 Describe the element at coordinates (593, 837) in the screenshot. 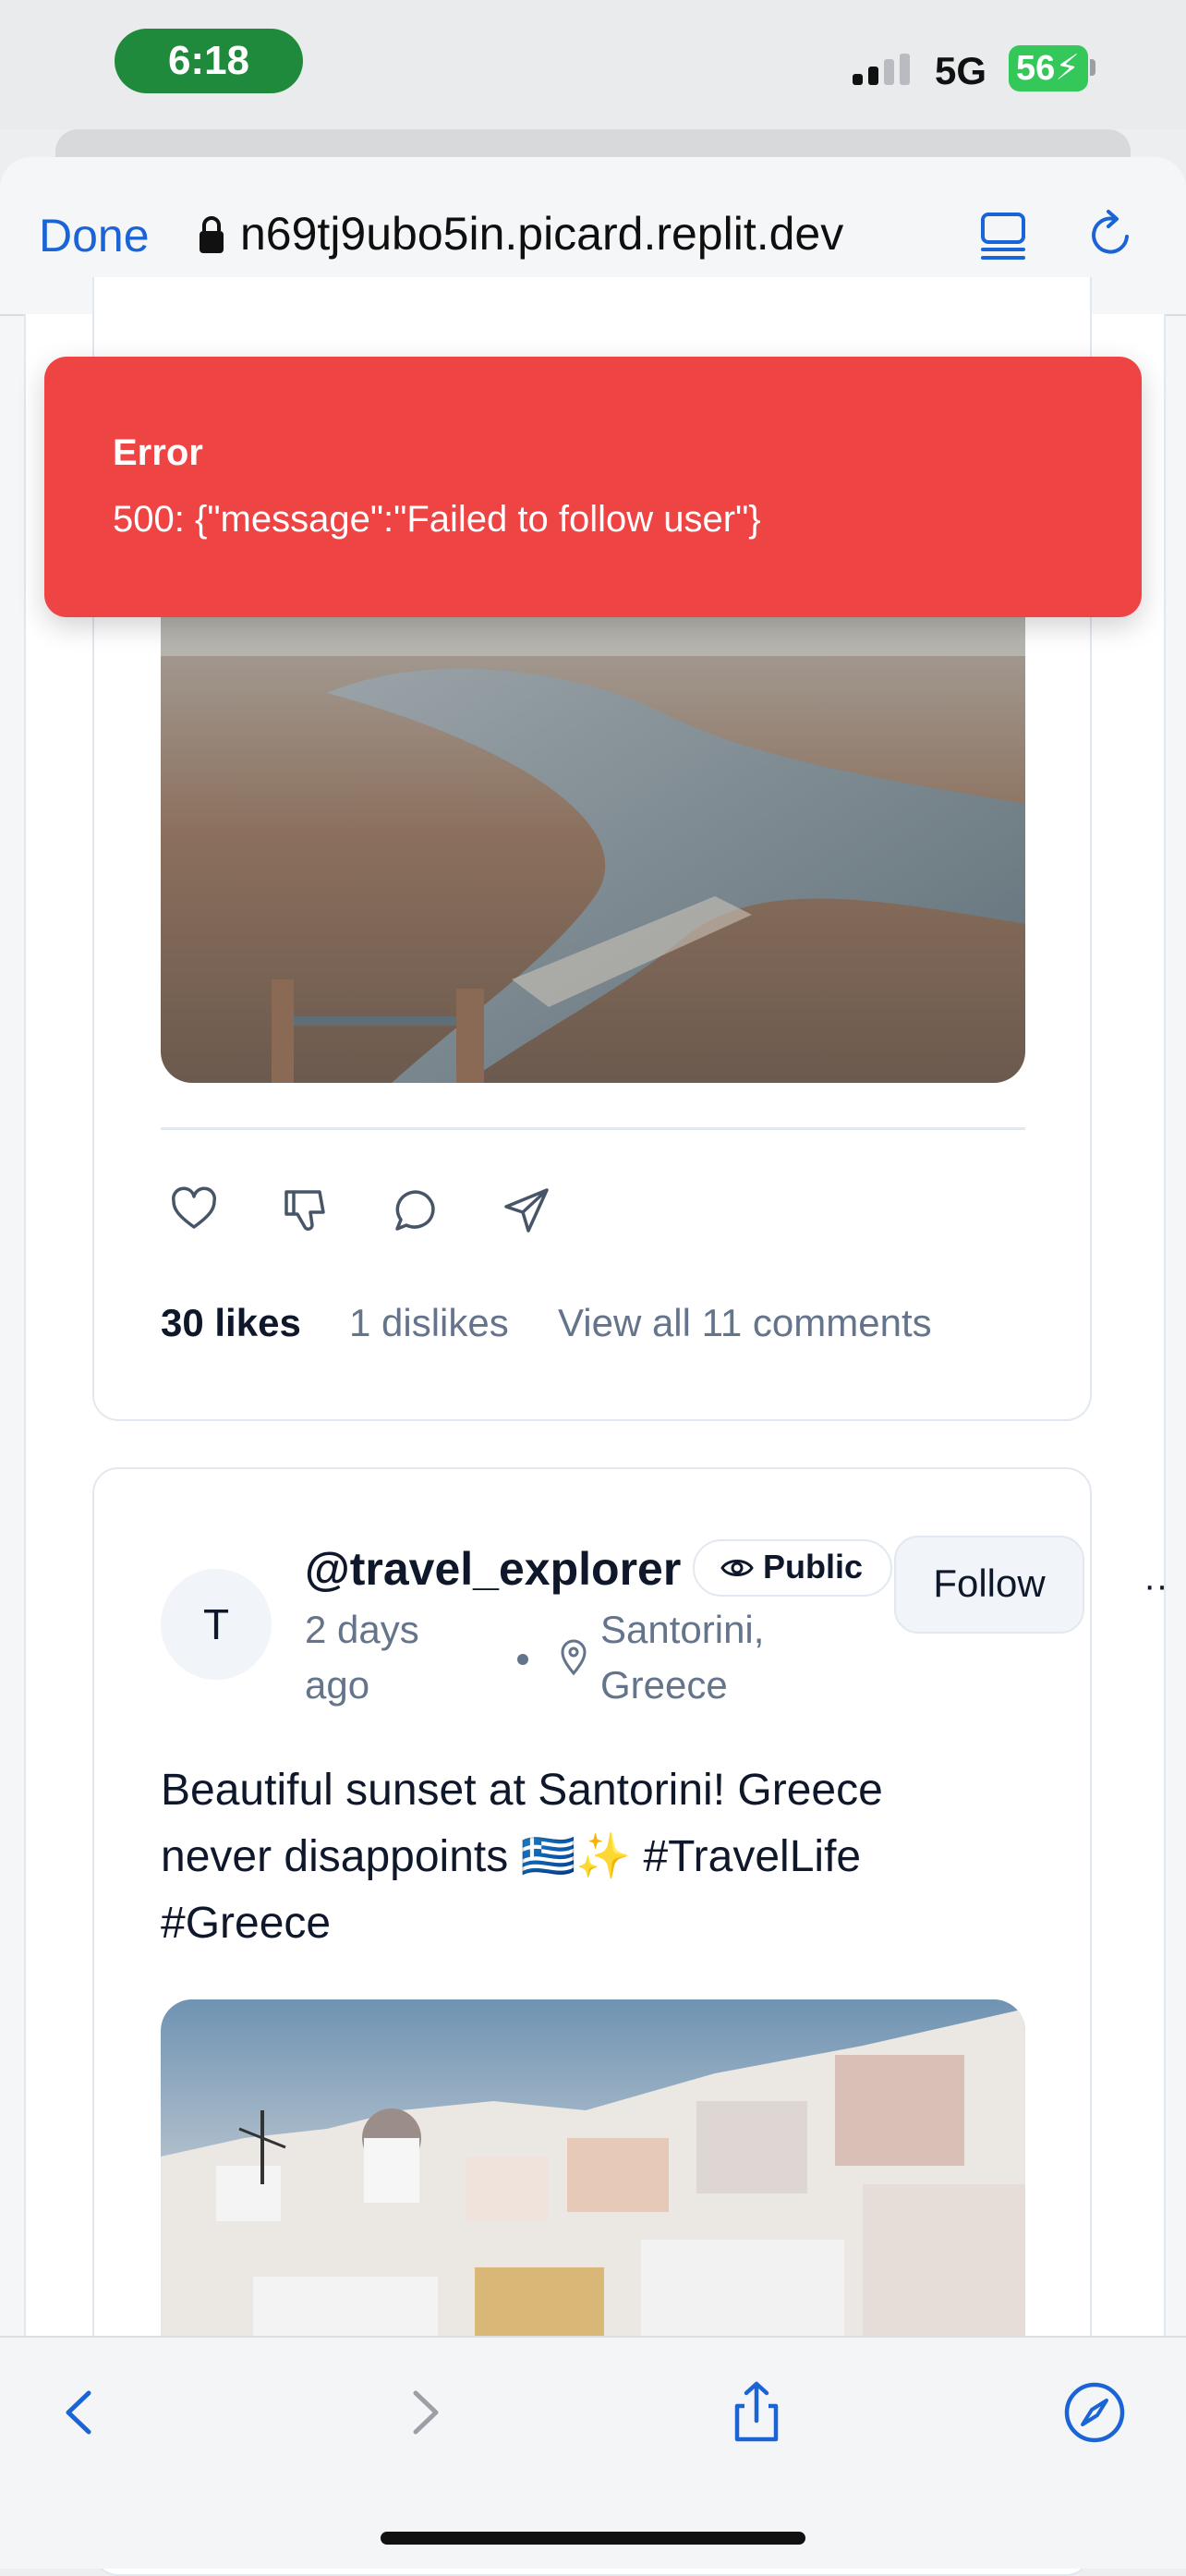

I see `post-image-city-river` at that location.